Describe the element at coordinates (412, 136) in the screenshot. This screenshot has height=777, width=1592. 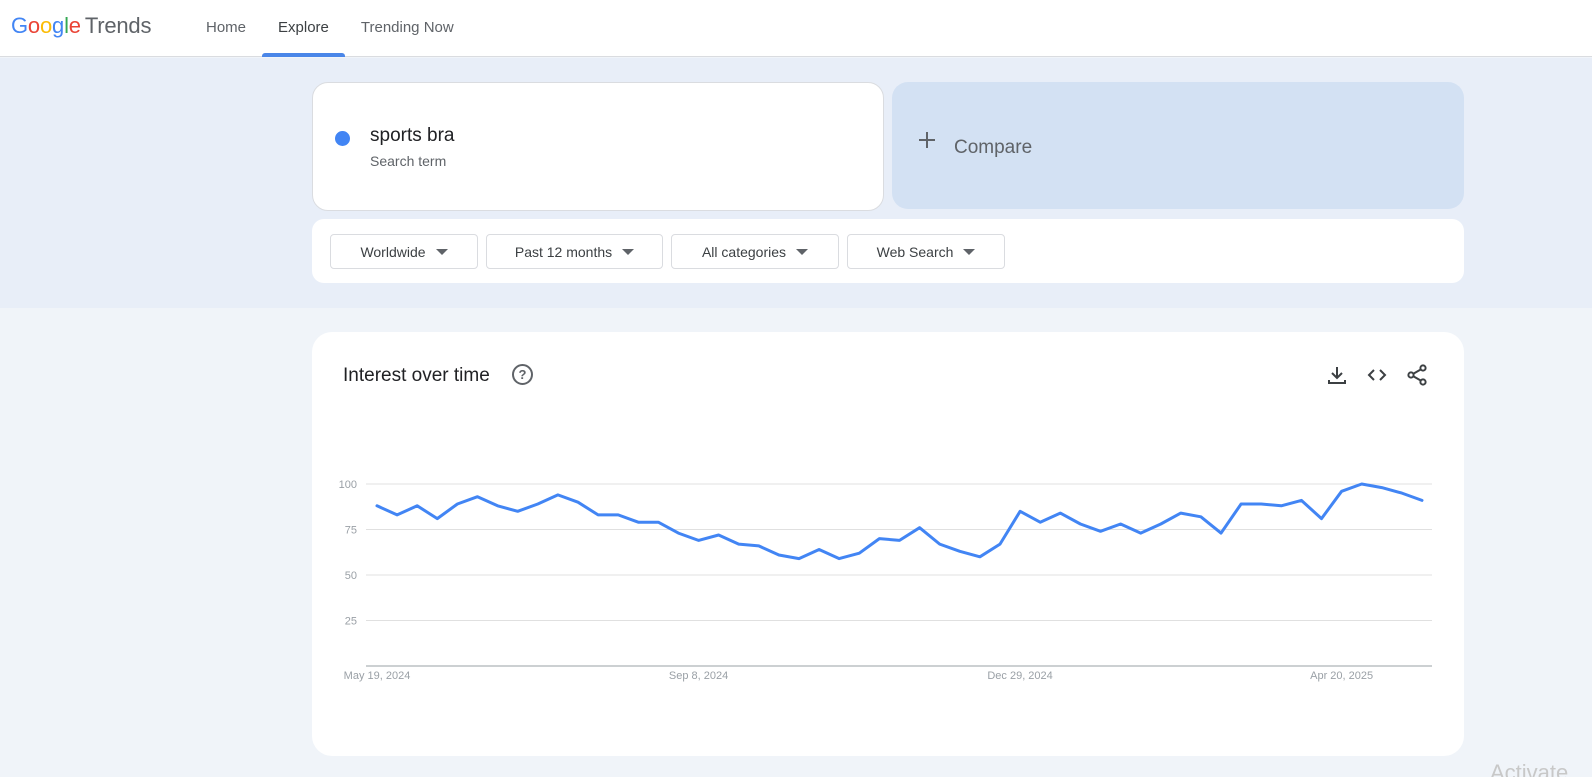
I see `search-term-name: sports bra` at that location.